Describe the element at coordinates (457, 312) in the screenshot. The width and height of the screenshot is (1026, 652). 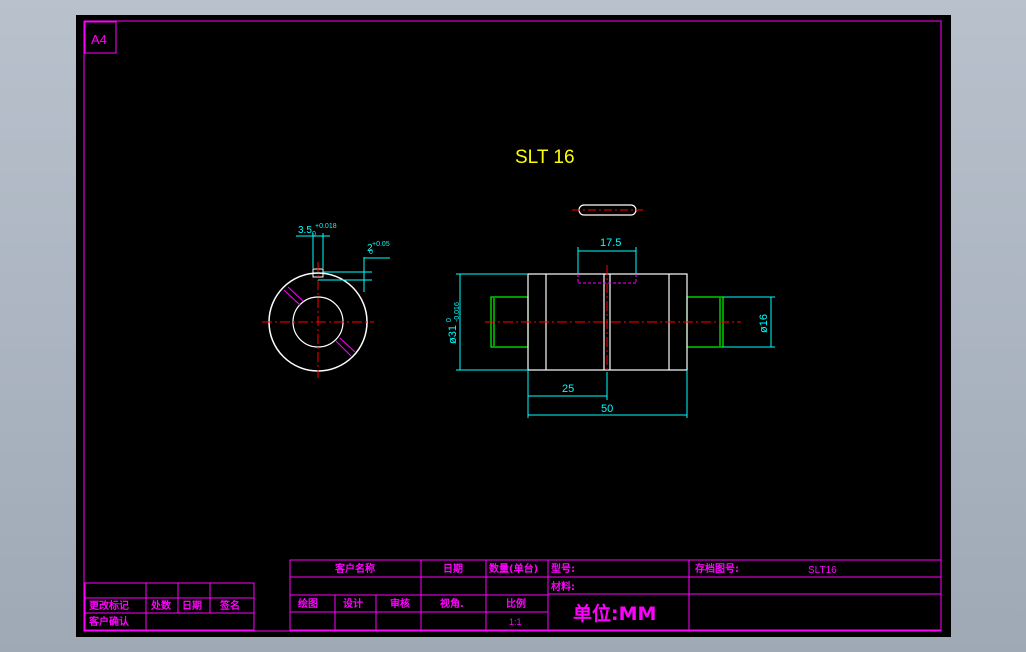
I see `outer-diameter-tol-lower: -0.016` at that location.